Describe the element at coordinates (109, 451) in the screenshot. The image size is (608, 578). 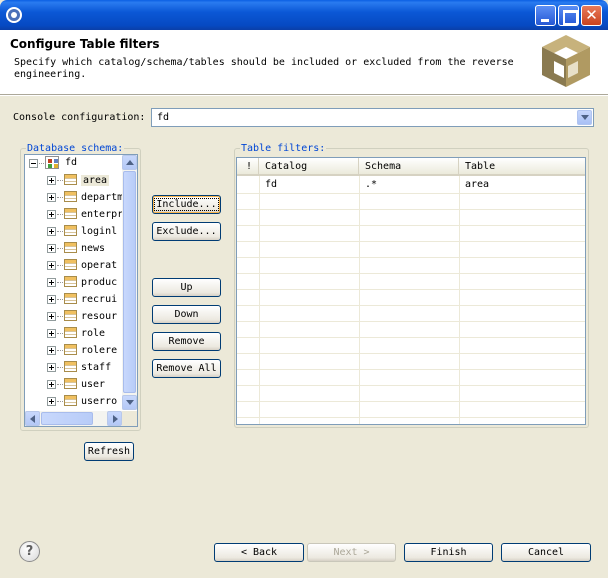
I see `refresh-button: Refresh` at that location.